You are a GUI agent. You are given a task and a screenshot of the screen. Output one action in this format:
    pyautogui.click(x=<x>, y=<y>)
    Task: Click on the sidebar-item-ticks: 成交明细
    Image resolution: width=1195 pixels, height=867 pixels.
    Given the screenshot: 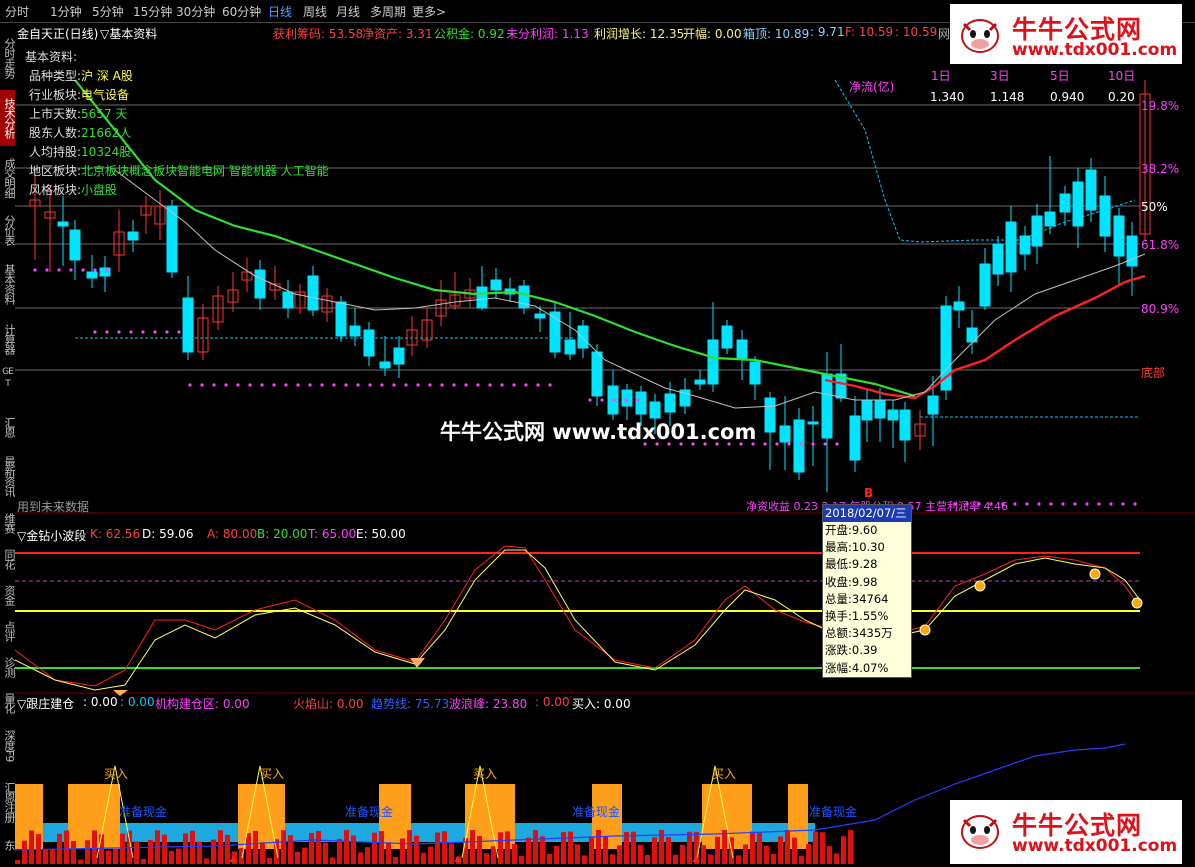 What is the action you would take?
    pyautogui.click(x=8, y=178)
    